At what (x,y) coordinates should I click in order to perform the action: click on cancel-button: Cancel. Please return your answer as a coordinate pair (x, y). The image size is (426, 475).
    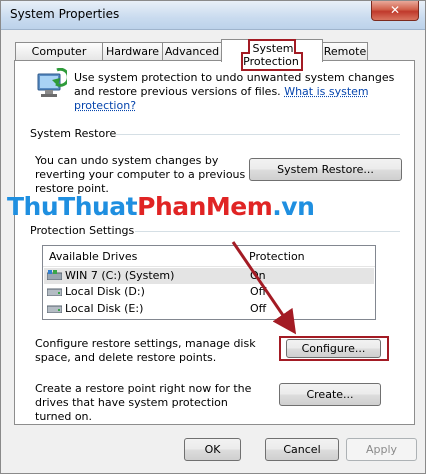
    Looking at the image, I should click on (302, 449).